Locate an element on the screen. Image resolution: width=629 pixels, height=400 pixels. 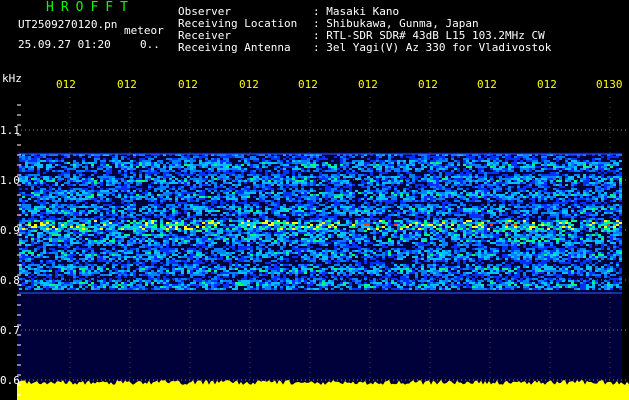
antenna-label: Receiving Antenna is located at coordinates (234, 47).